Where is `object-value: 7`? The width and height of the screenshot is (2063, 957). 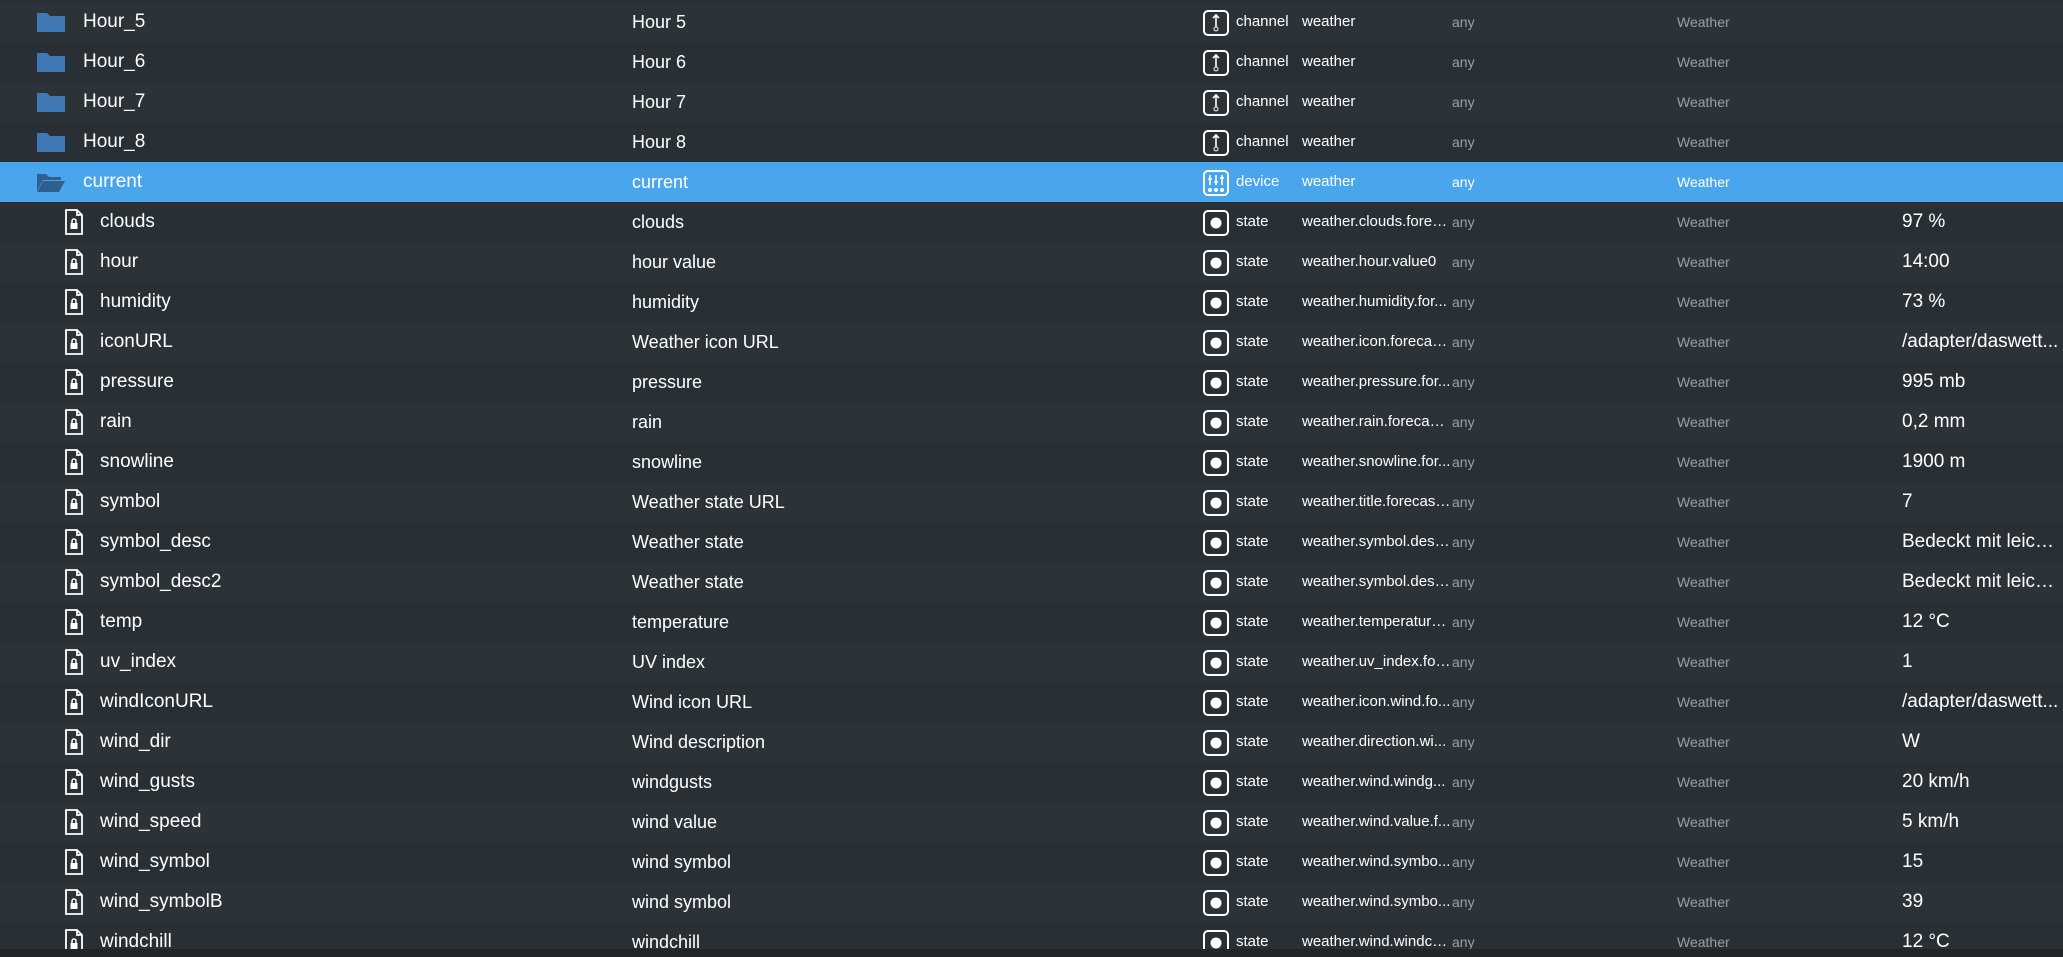
object-value: 7 is located at coordinates (1982, 502).